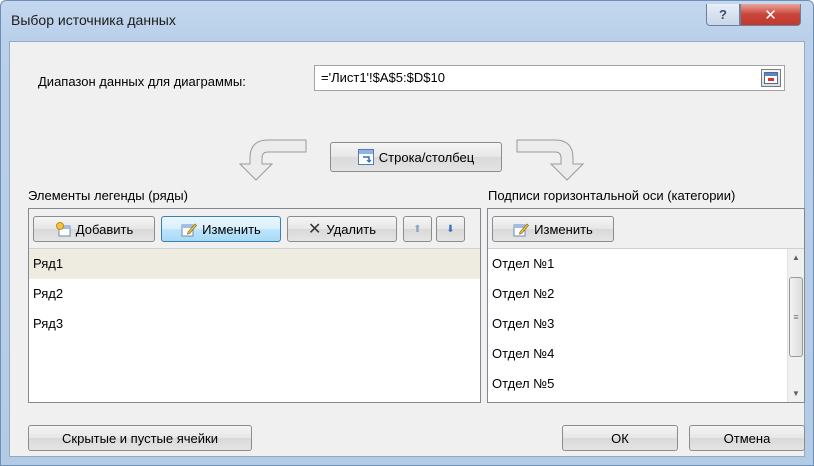 The width and height of the screenshot is (814, 466). I want to click on close-icon: ✕, so click(770, 15).